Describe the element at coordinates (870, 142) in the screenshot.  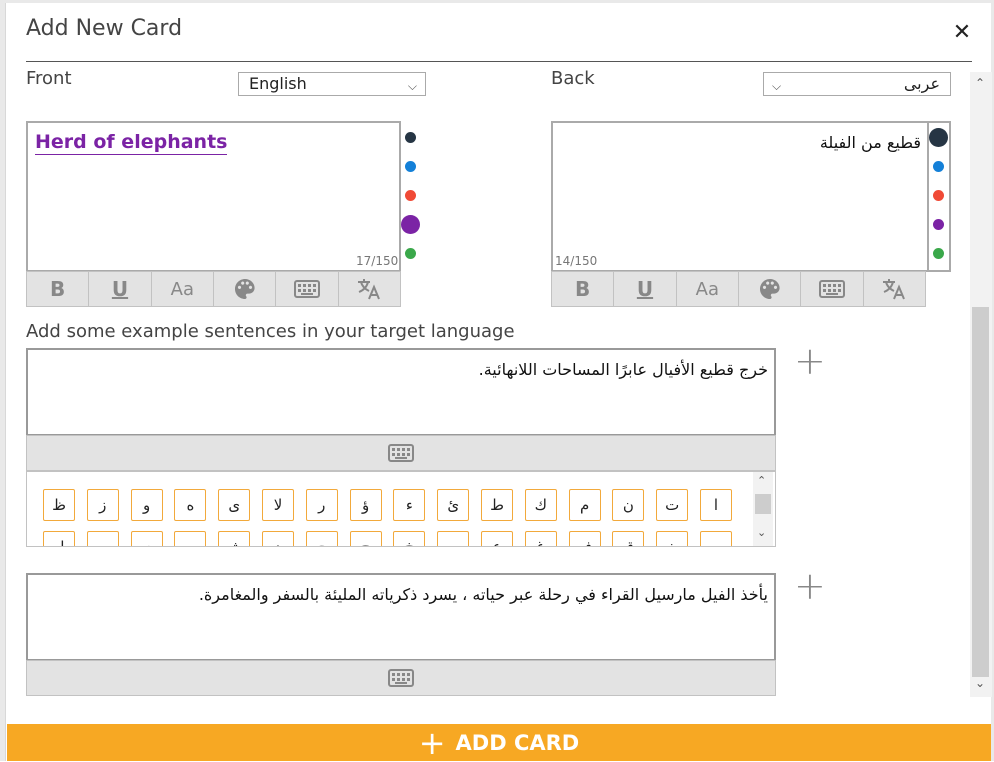
I see `back-text: قطيع من الفيلة` at that location.